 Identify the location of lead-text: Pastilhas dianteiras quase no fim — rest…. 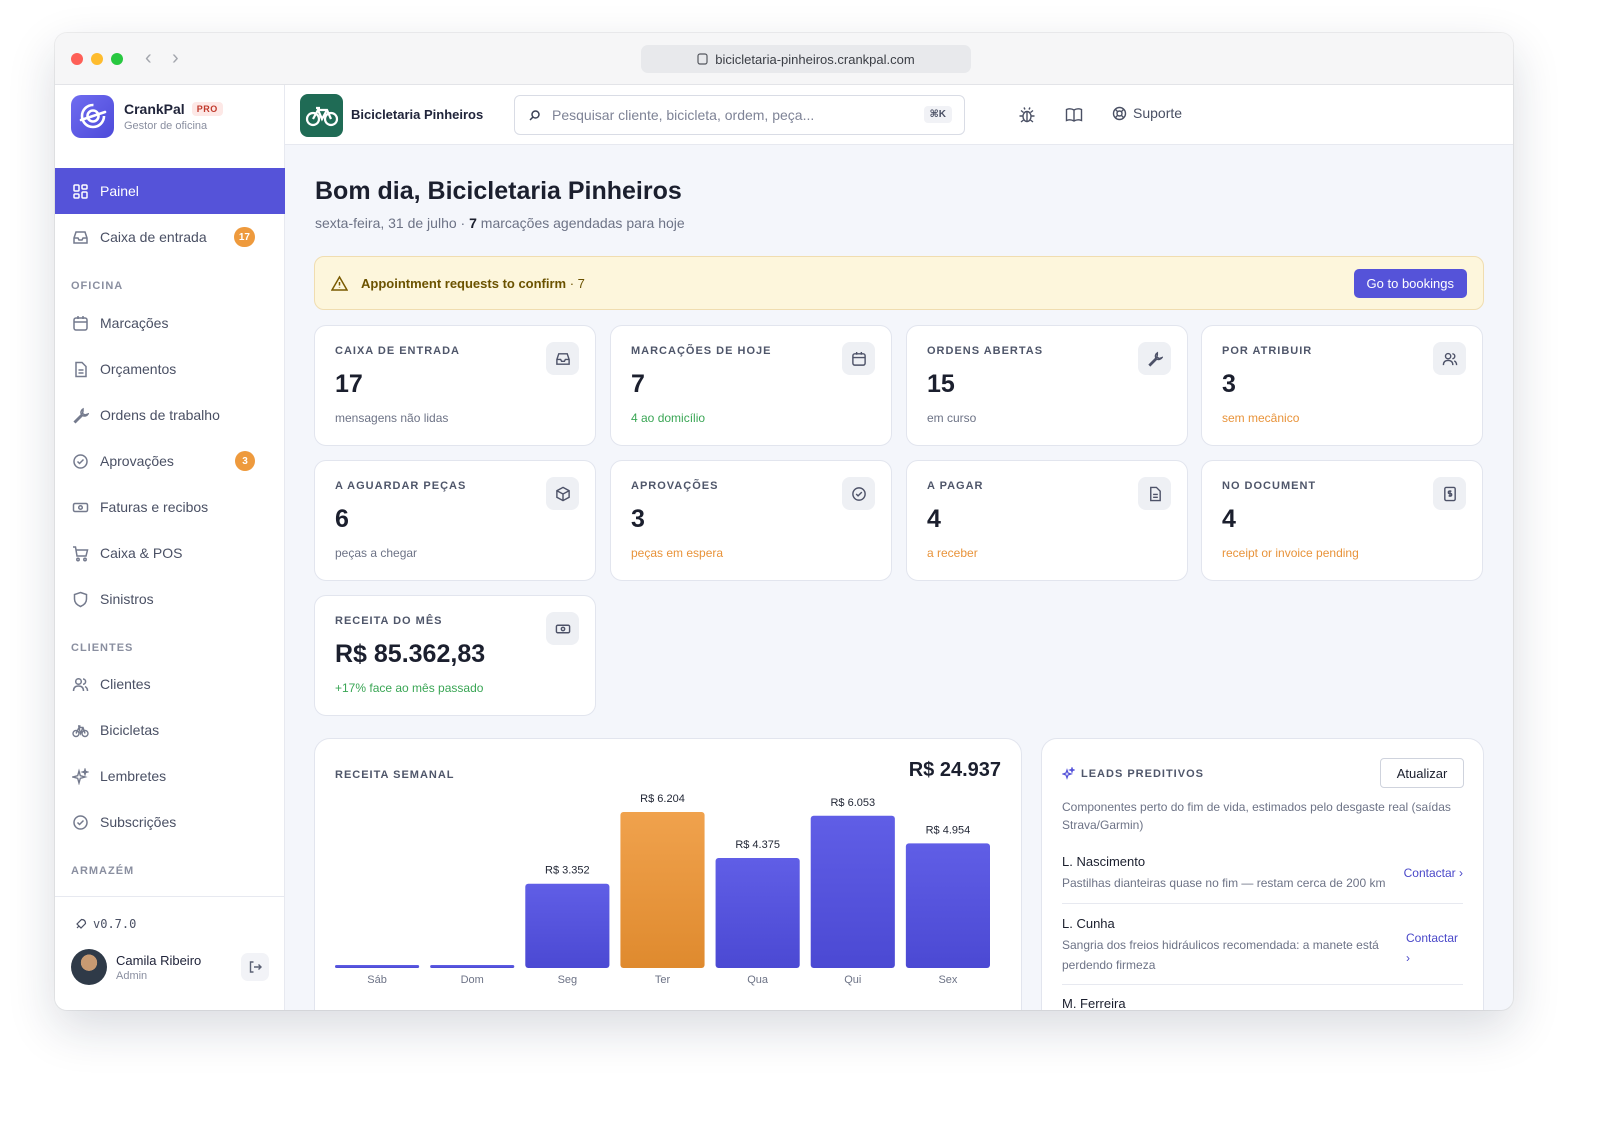
(1224, 883).